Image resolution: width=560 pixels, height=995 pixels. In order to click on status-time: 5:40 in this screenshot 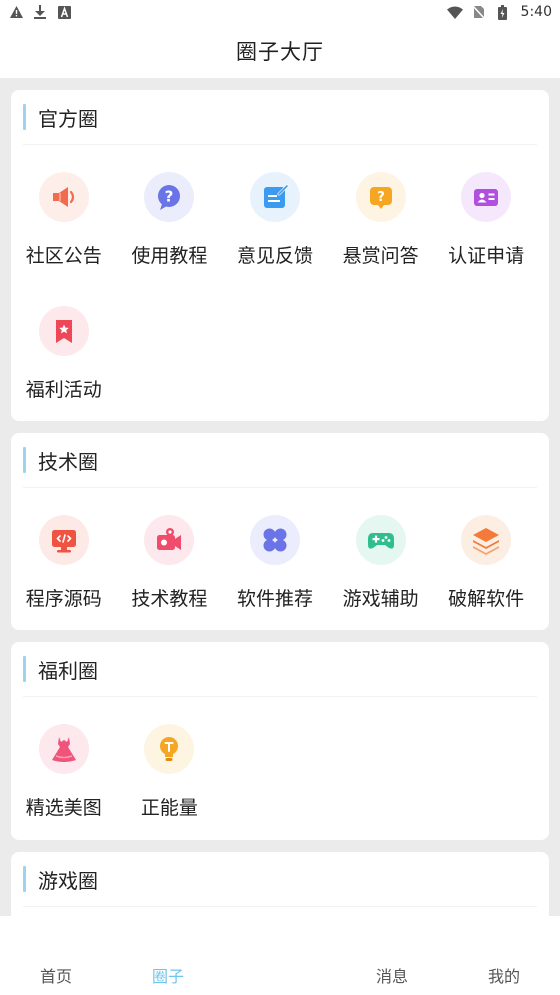, I will do `click(536, 12)`.